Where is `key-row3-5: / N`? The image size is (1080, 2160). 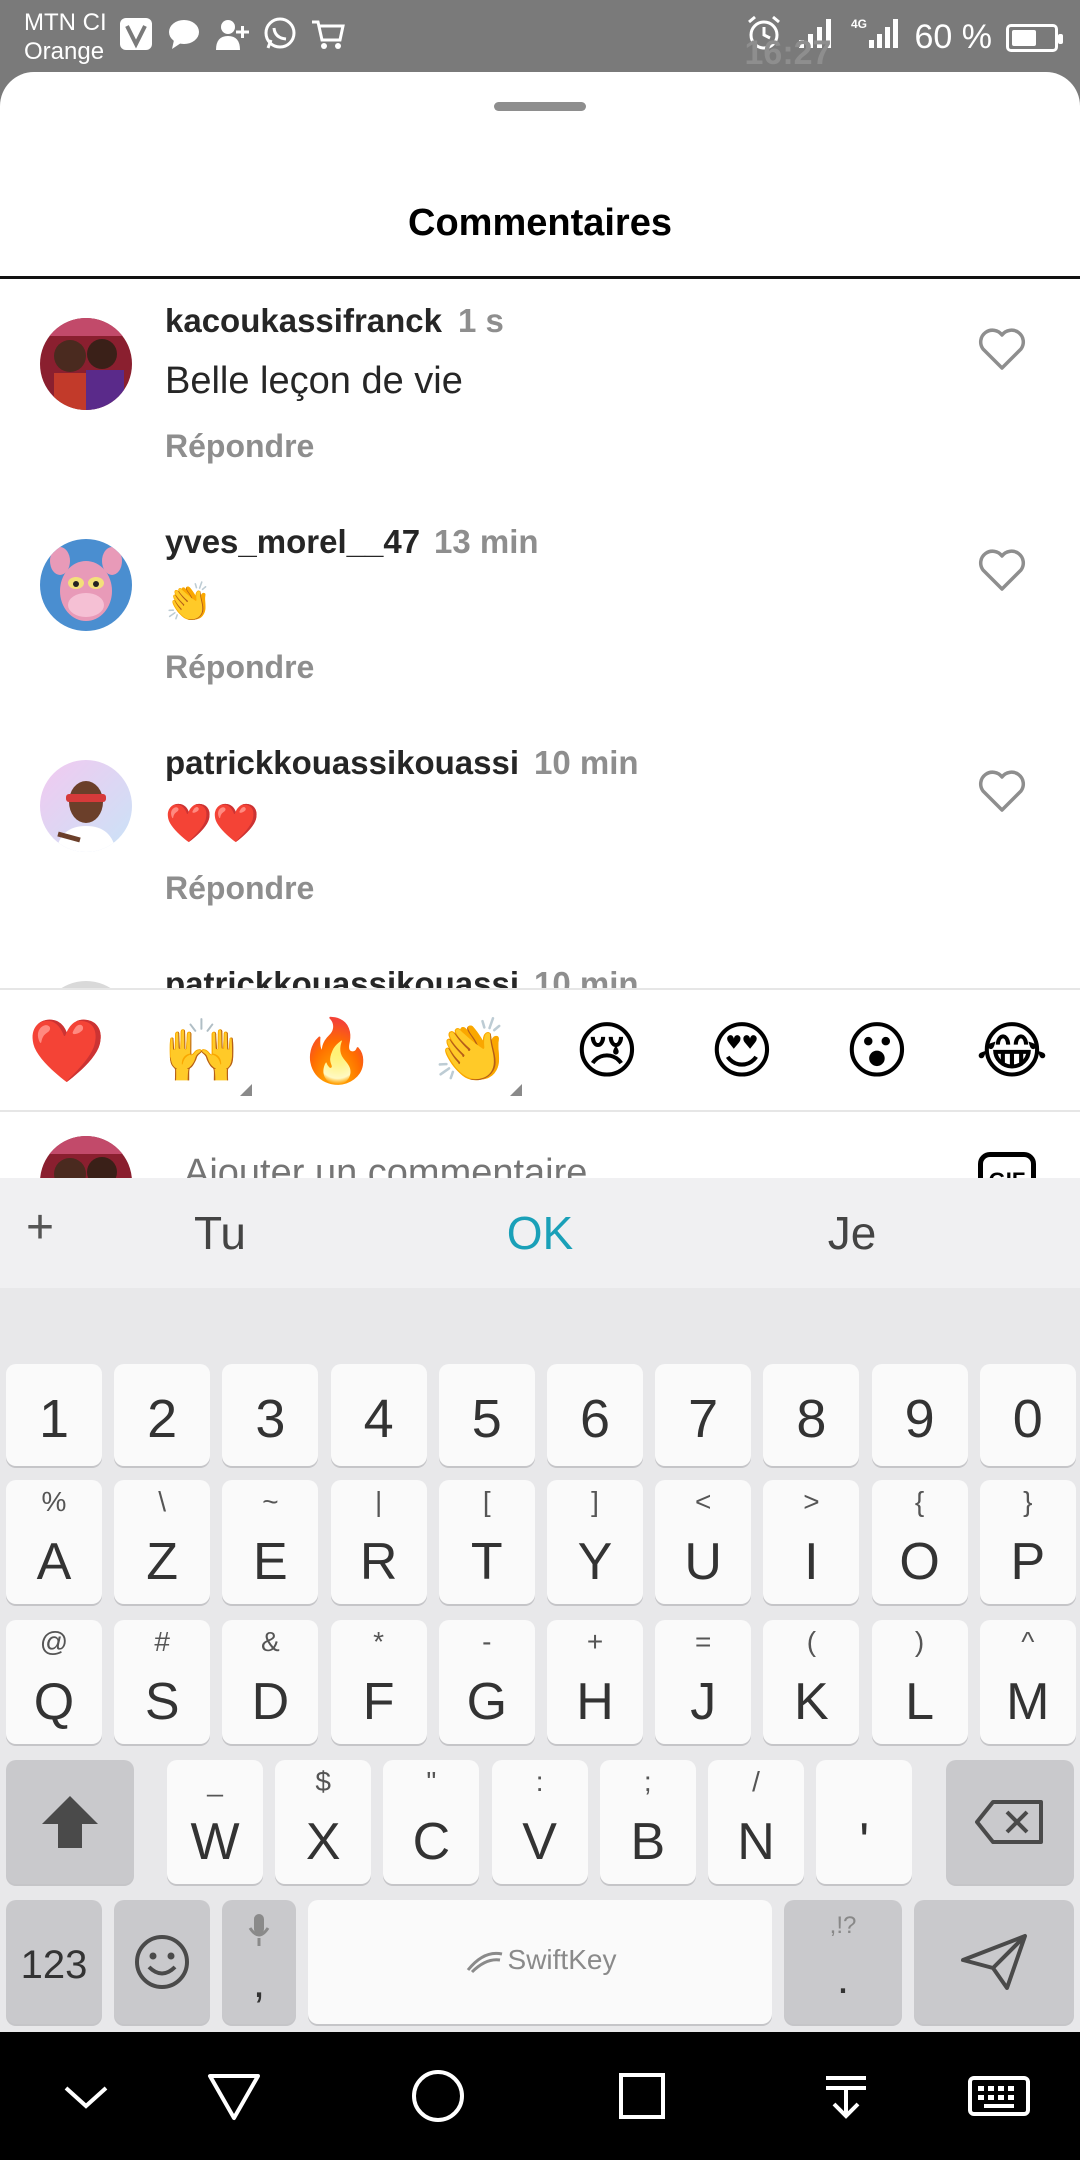
key-row3-5: / N is located at coordinates (756, 1822).